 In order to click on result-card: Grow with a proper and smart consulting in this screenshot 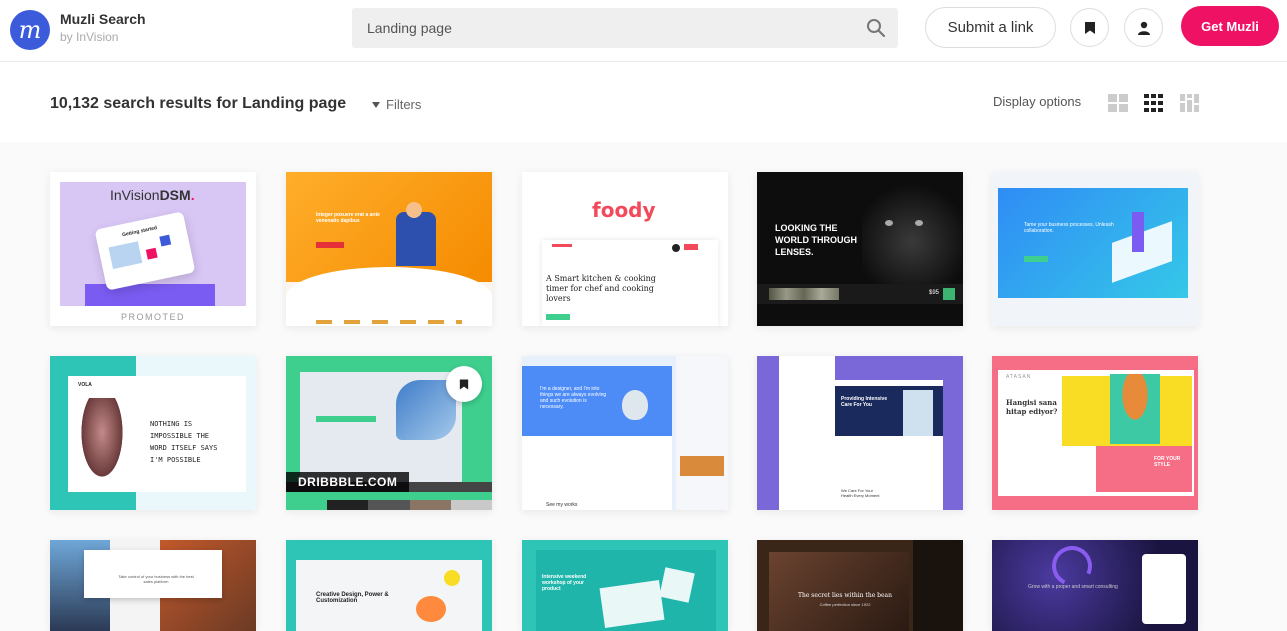, I will do `click(1095, 585)`.